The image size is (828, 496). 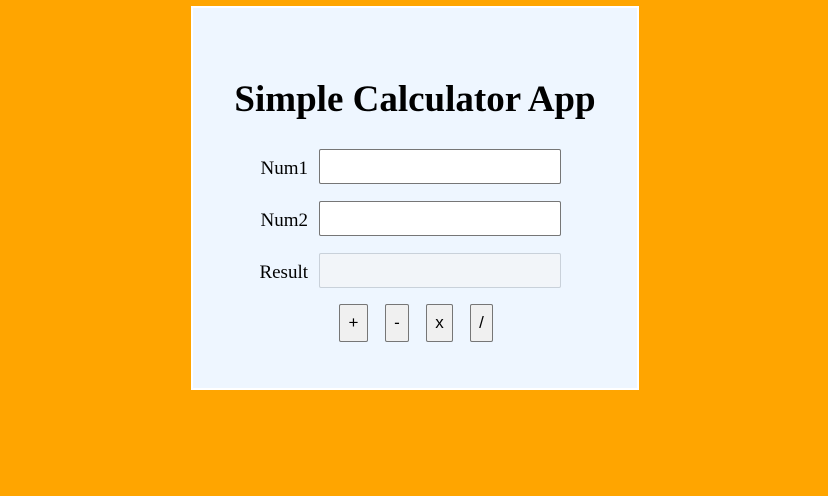 What do you see at coordinates (481, 323) in the screenshot?
I see `divide-button: /` at bounding box center [481, 323].